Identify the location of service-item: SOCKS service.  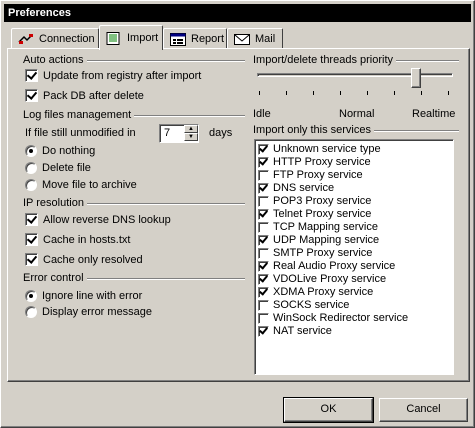
(303, 305).